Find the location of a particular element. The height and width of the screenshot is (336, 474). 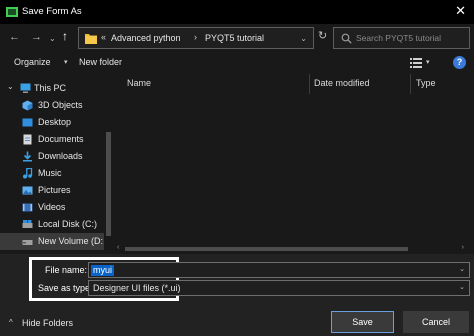

sidebar-item-this-pc: ⌄ This PC is located at coordinates (52, 88).